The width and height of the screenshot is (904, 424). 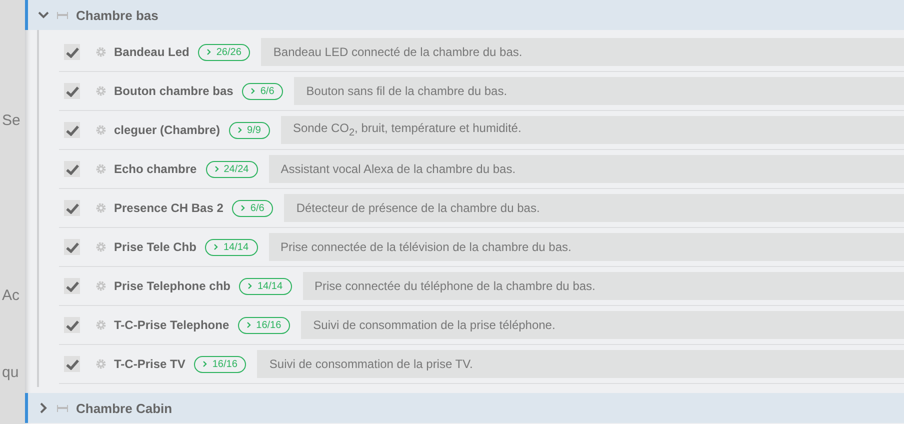 I want to click on count-badge: 9/9, so click(x=249, y=130).